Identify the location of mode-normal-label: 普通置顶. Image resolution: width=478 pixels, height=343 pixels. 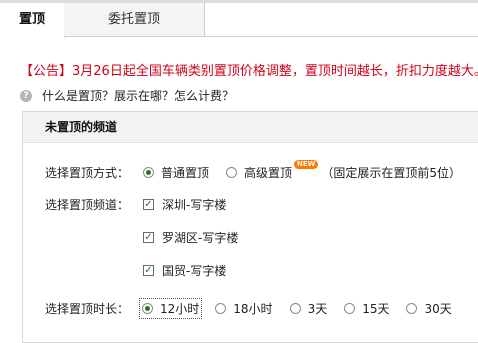
(185, 173).